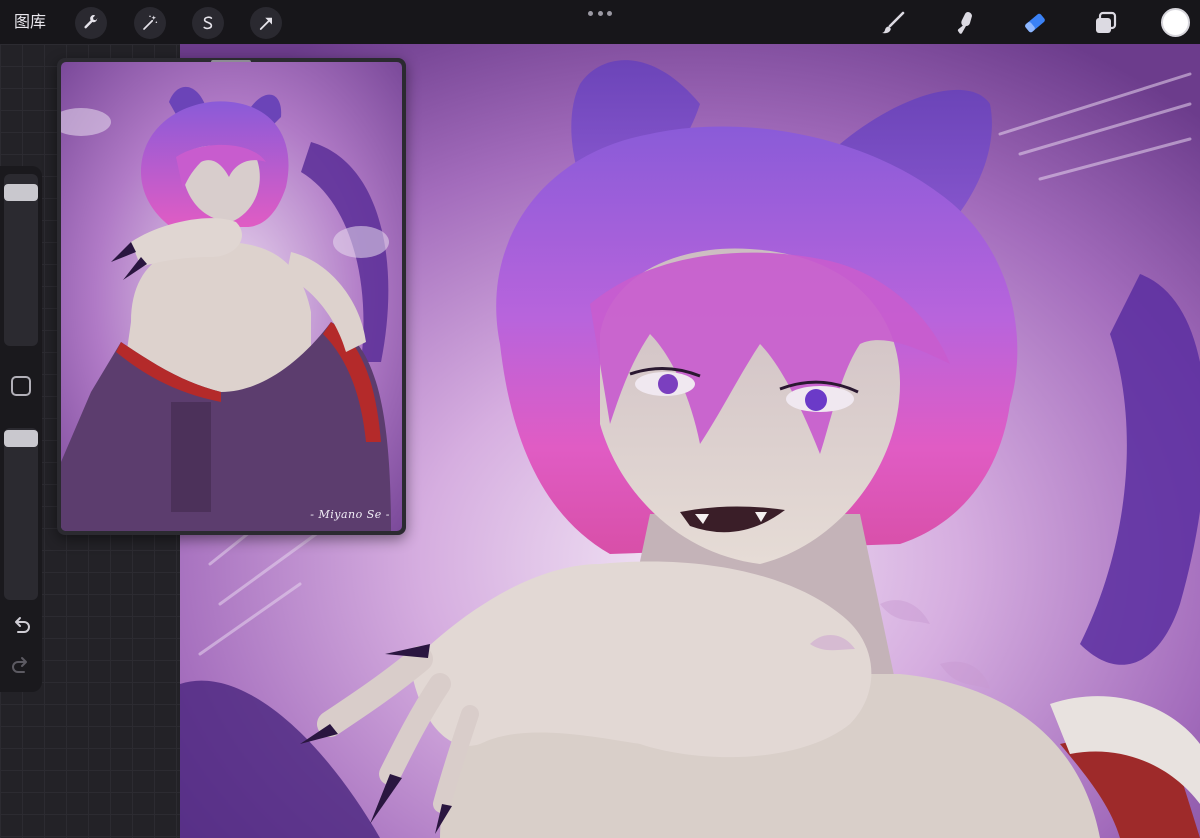 This screenshot has height=838, width=1200. I want to click on smudge-tool-button, so click(965, 23).